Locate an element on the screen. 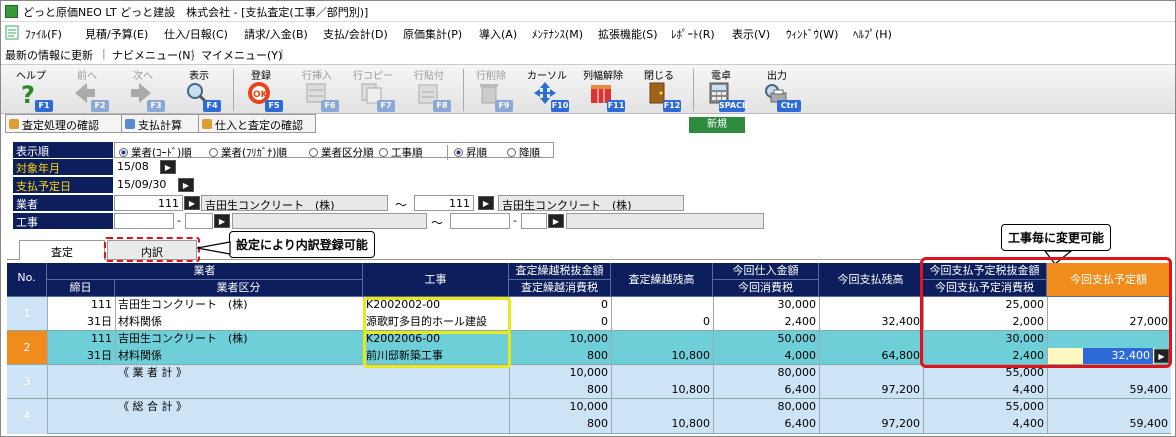 This screenshot has width=1176, height=437. column-width-reset-button: 列幅解除 F11 is located at coordinates (603, 90).